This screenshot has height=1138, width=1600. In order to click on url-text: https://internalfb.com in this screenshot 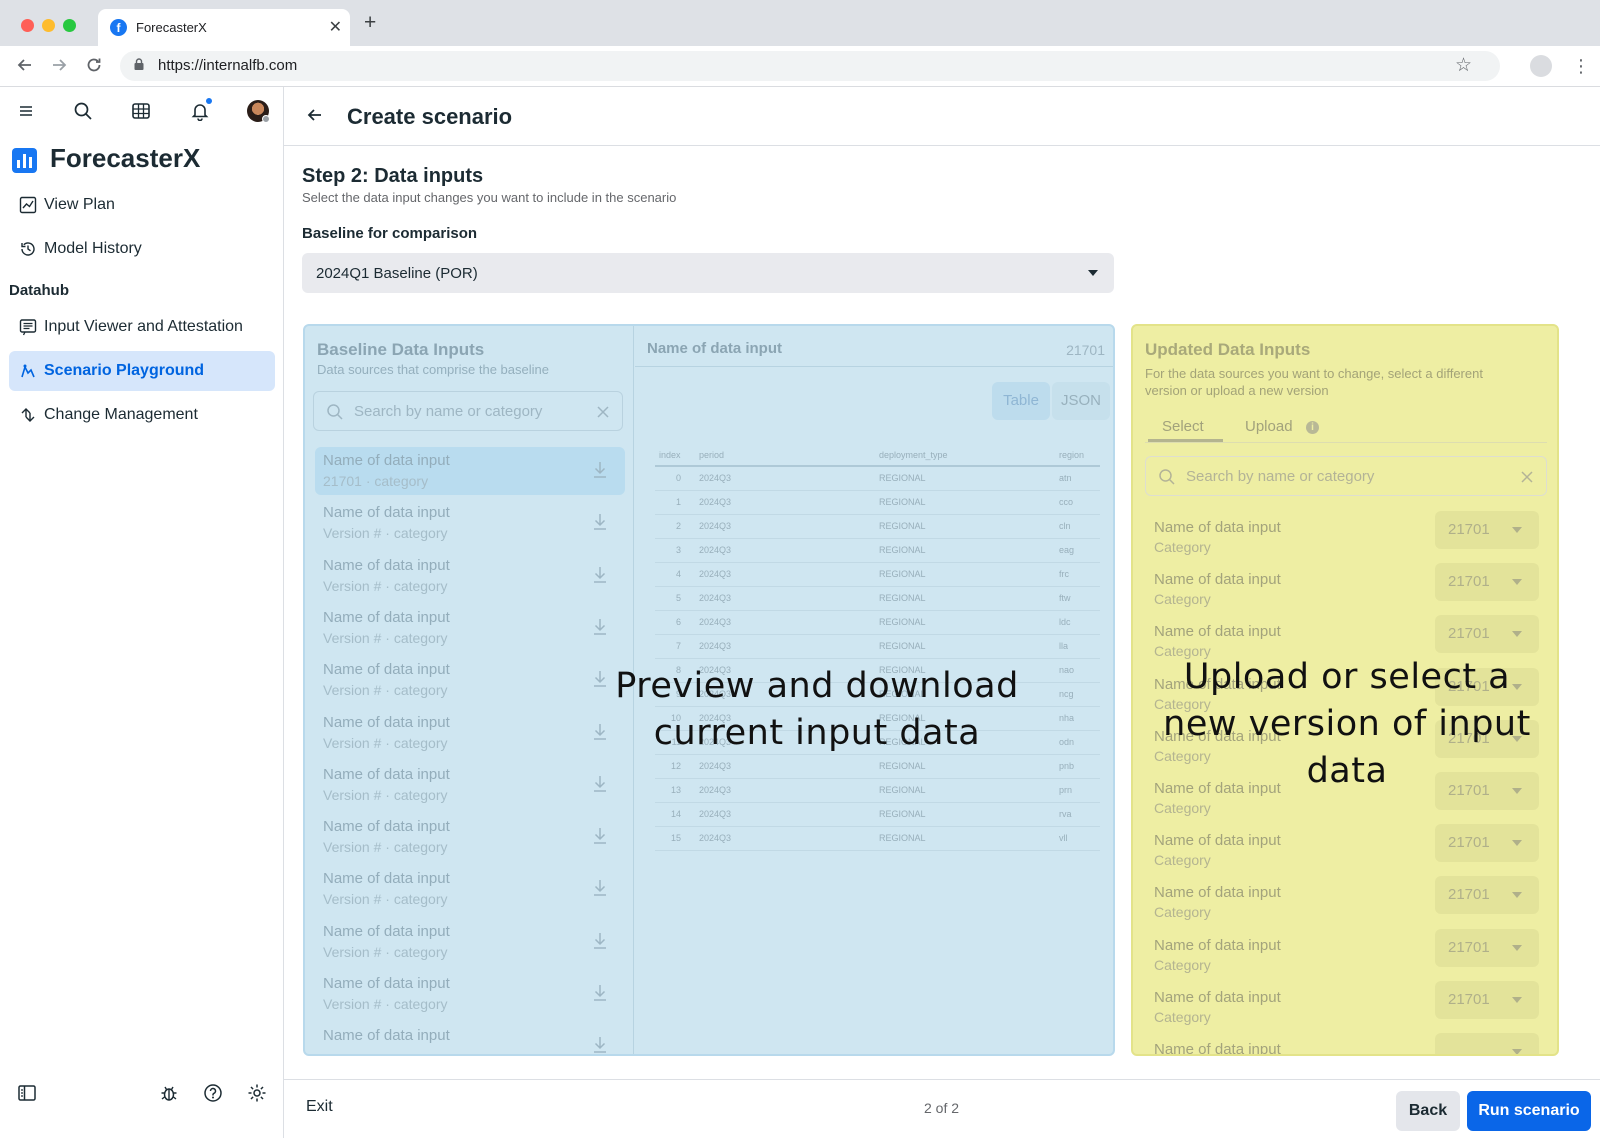, I will do `click(228, 65)`.